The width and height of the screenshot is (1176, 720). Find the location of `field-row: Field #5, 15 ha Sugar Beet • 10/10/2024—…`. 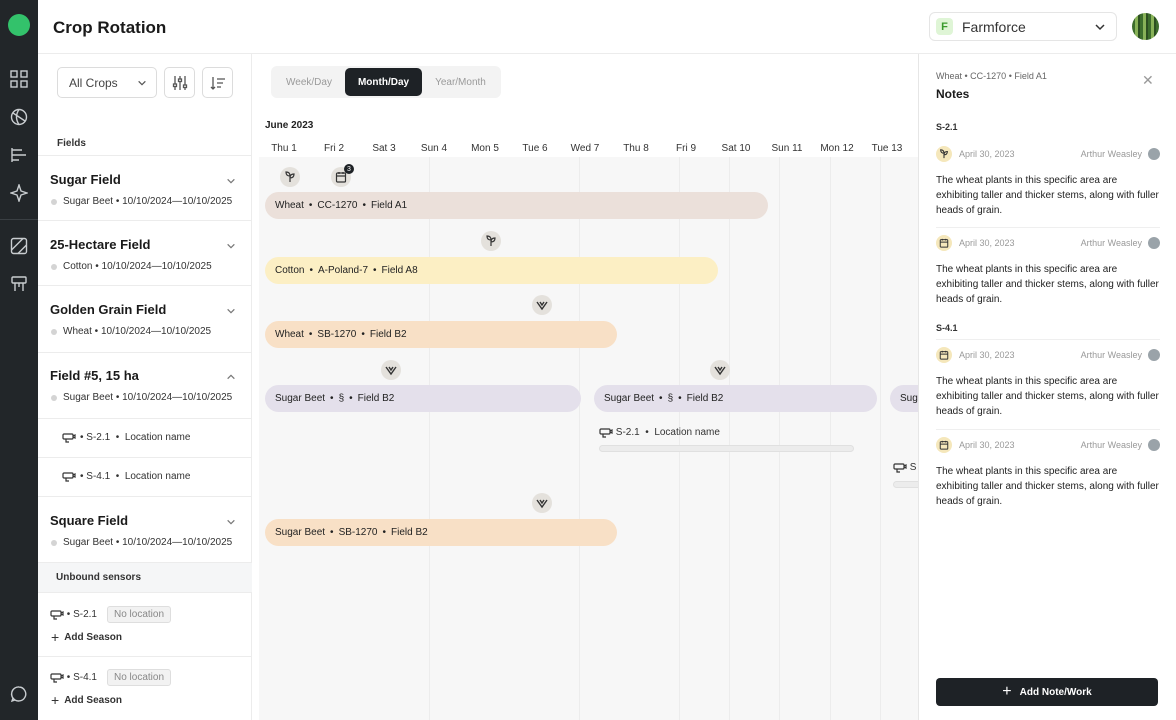

field-row: Field #5, 15 ha Sugar Beet • 10/10/2024—… is located at coordinates (145, 385).